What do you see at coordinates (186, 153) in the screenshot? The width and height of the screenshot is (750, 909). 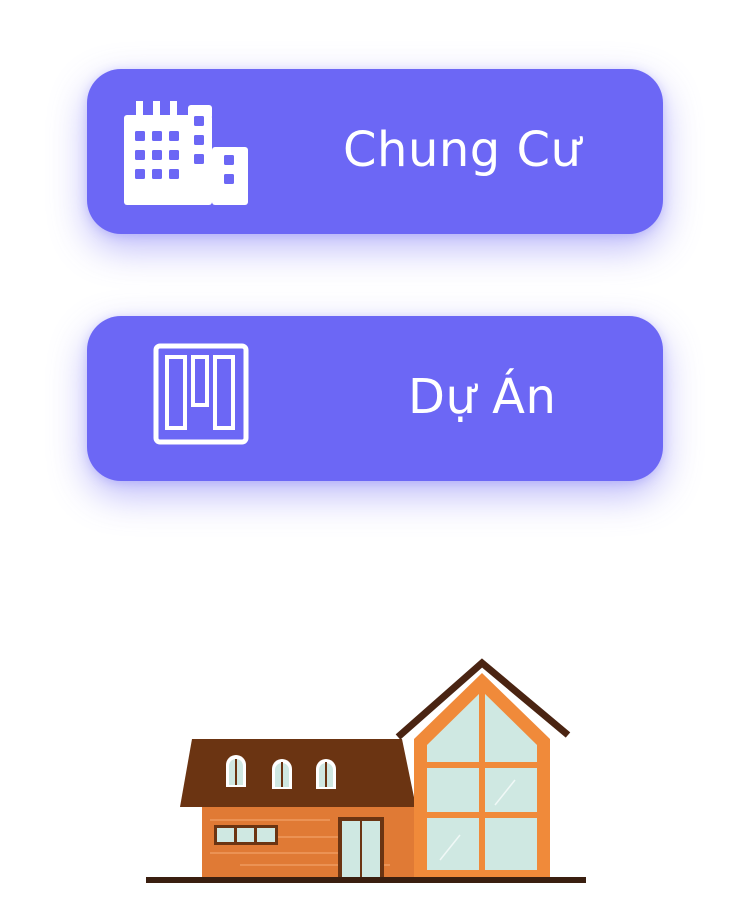 I see `apartment-building-icon` at bounding box center [186, 153].